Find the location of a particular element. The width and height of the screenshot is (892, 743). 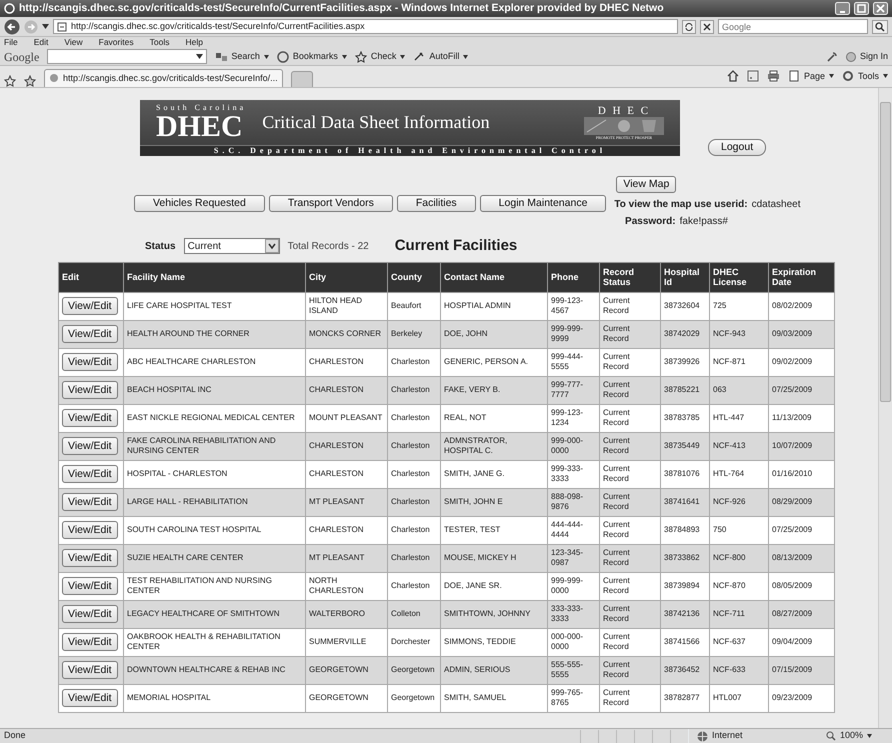

sign-in-button: Sign In is located at coordinates (867, 57).